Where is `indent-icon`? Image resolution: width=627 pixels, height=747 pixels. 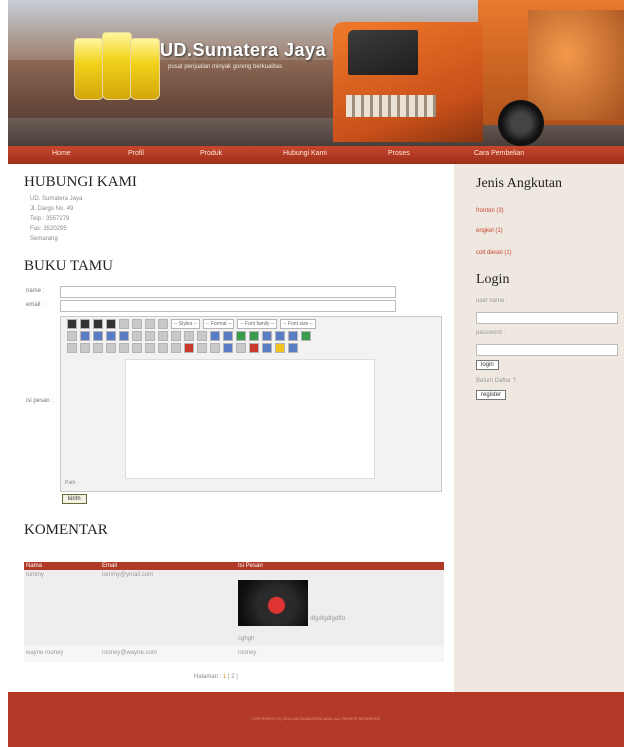
indent-icon is located at coordinates (176, 336).